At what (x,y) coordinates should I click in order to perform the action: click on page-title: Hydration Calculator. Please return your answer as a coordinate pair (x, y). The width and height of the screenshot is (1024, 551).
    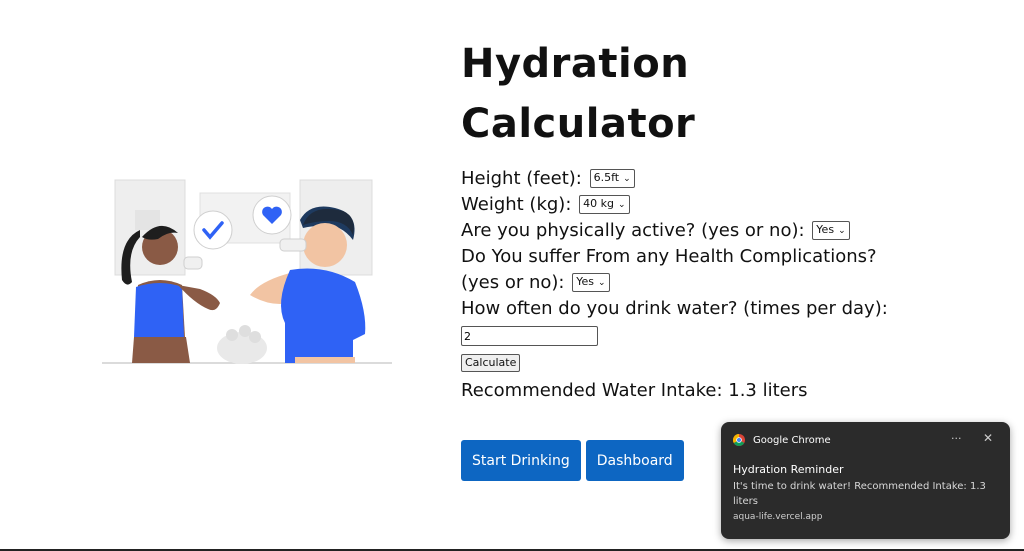
    Looking at the image, I should click on (578, 94).